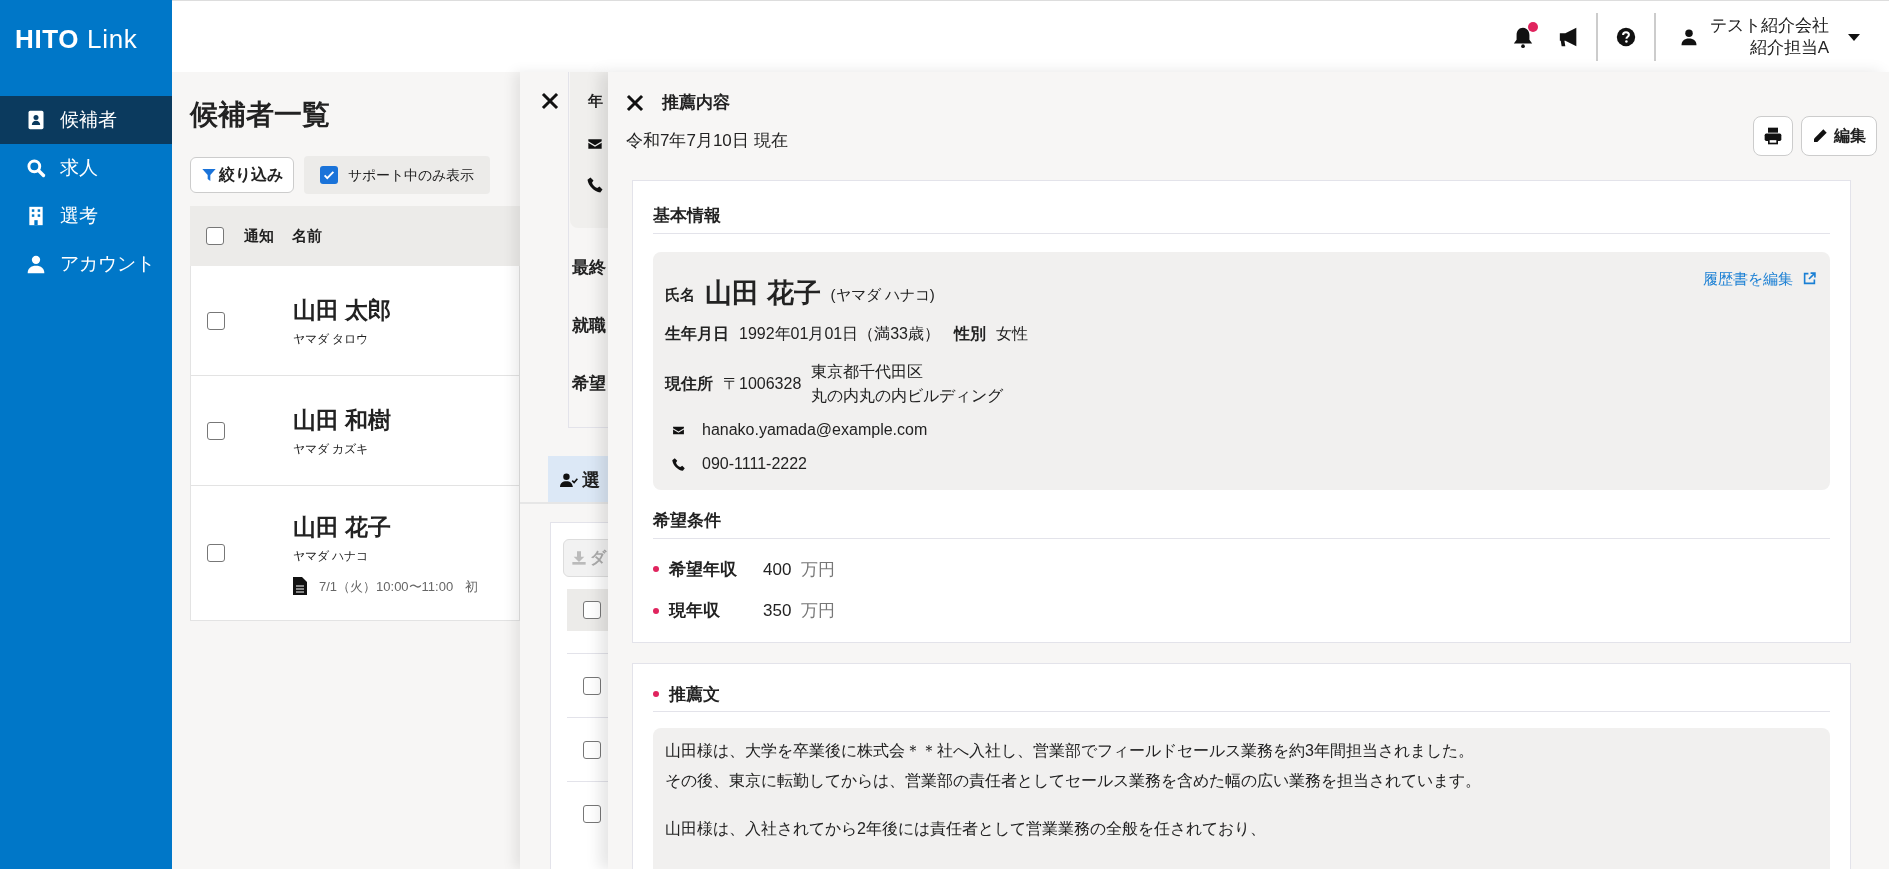 This screenshot has height=869, width=1889. I want to click on person-icon, so click(36, 264).